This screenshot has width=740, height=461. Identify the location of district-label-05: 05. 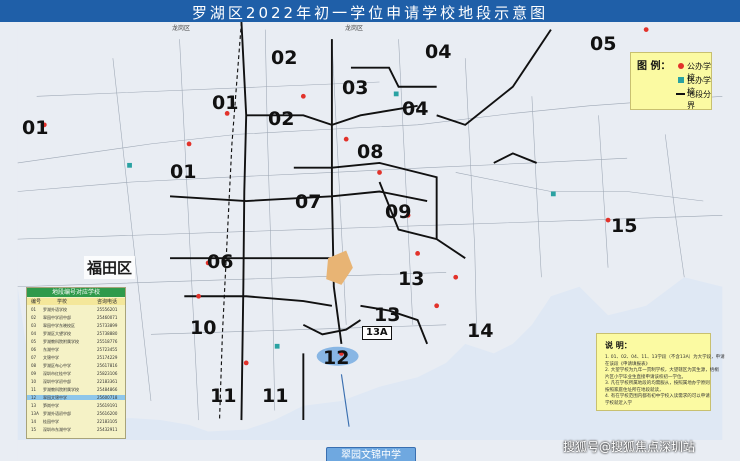
(603, 44).